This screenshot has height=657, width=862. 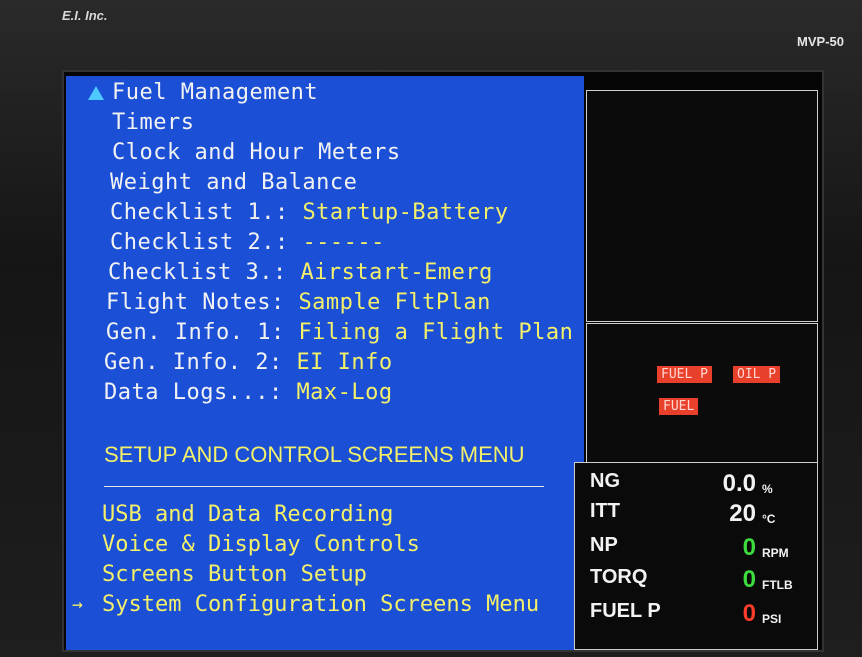 What do you see at coordinates (749, 613) in the screenshot?
I see `param-value-fuel-p: 0` at bounding box center [749, 613].